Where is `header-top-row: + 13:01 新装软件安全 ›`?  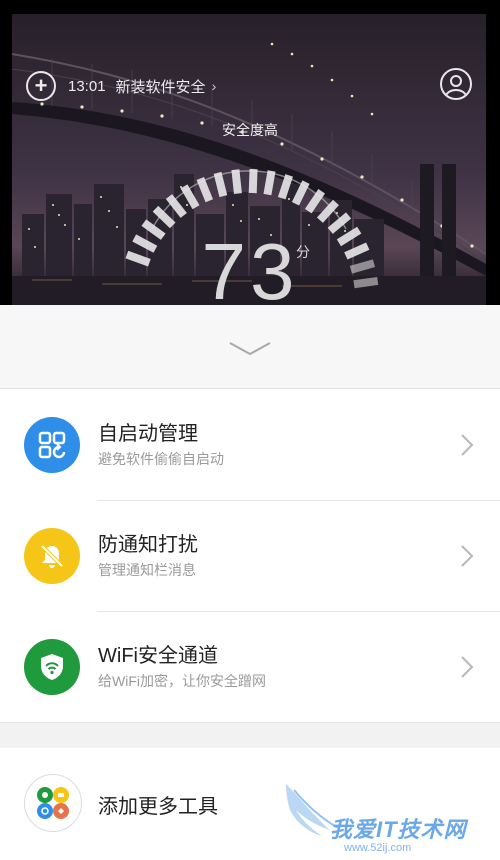 header-top-row: + 13:01 新装软件安全 › is located at coordinates (121, 86).